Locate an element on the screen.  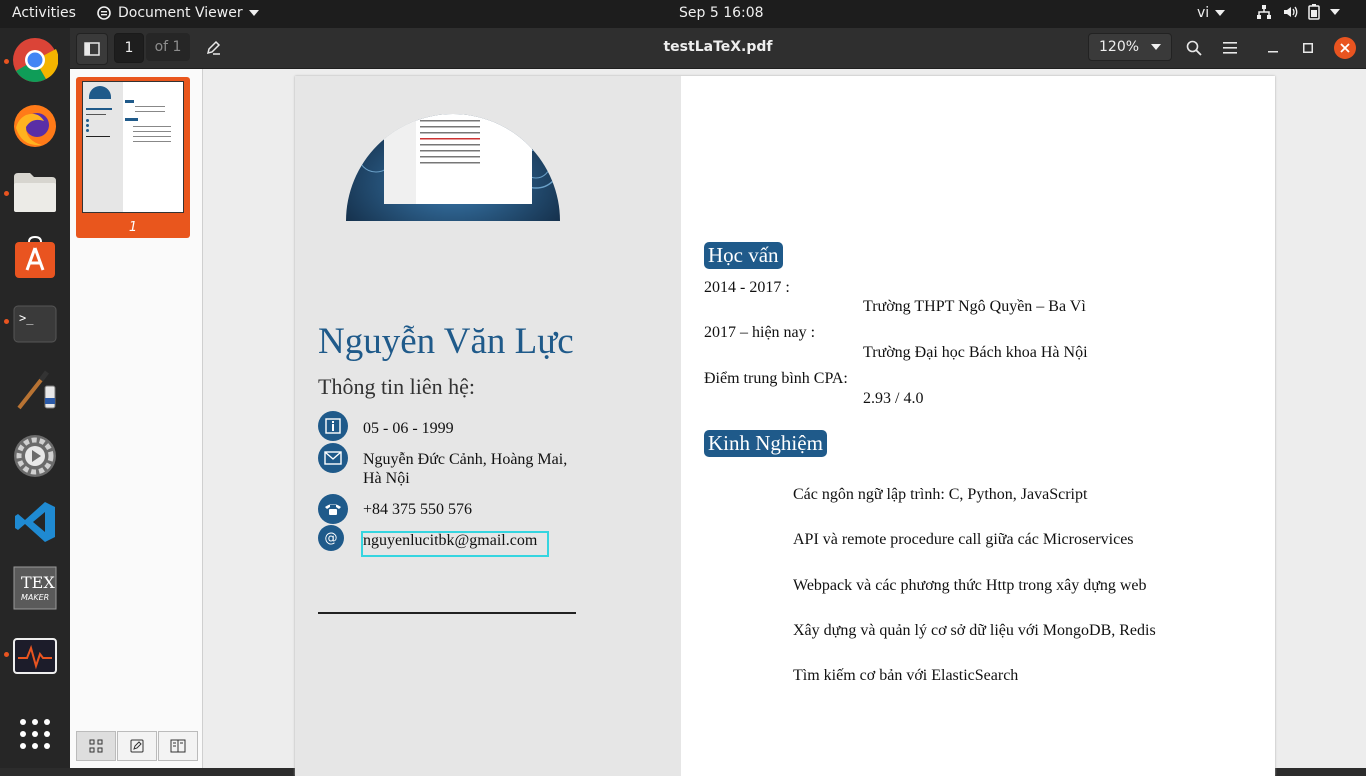
battery-icon is located at coordinates (1314, 12).